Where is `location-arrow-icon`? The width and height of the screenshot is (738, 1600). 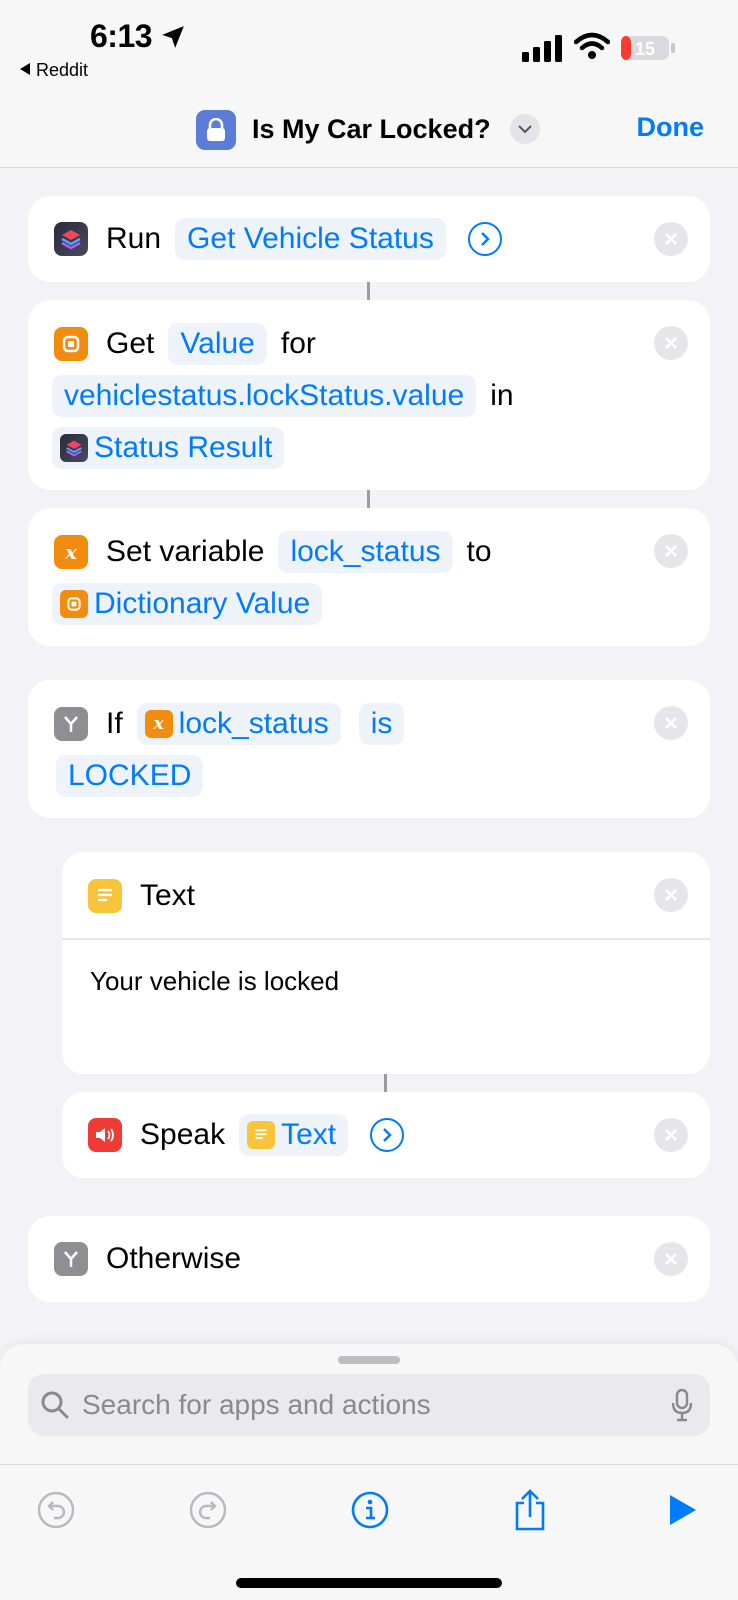
location-arrow-icon is located at coordinates (173, 37).